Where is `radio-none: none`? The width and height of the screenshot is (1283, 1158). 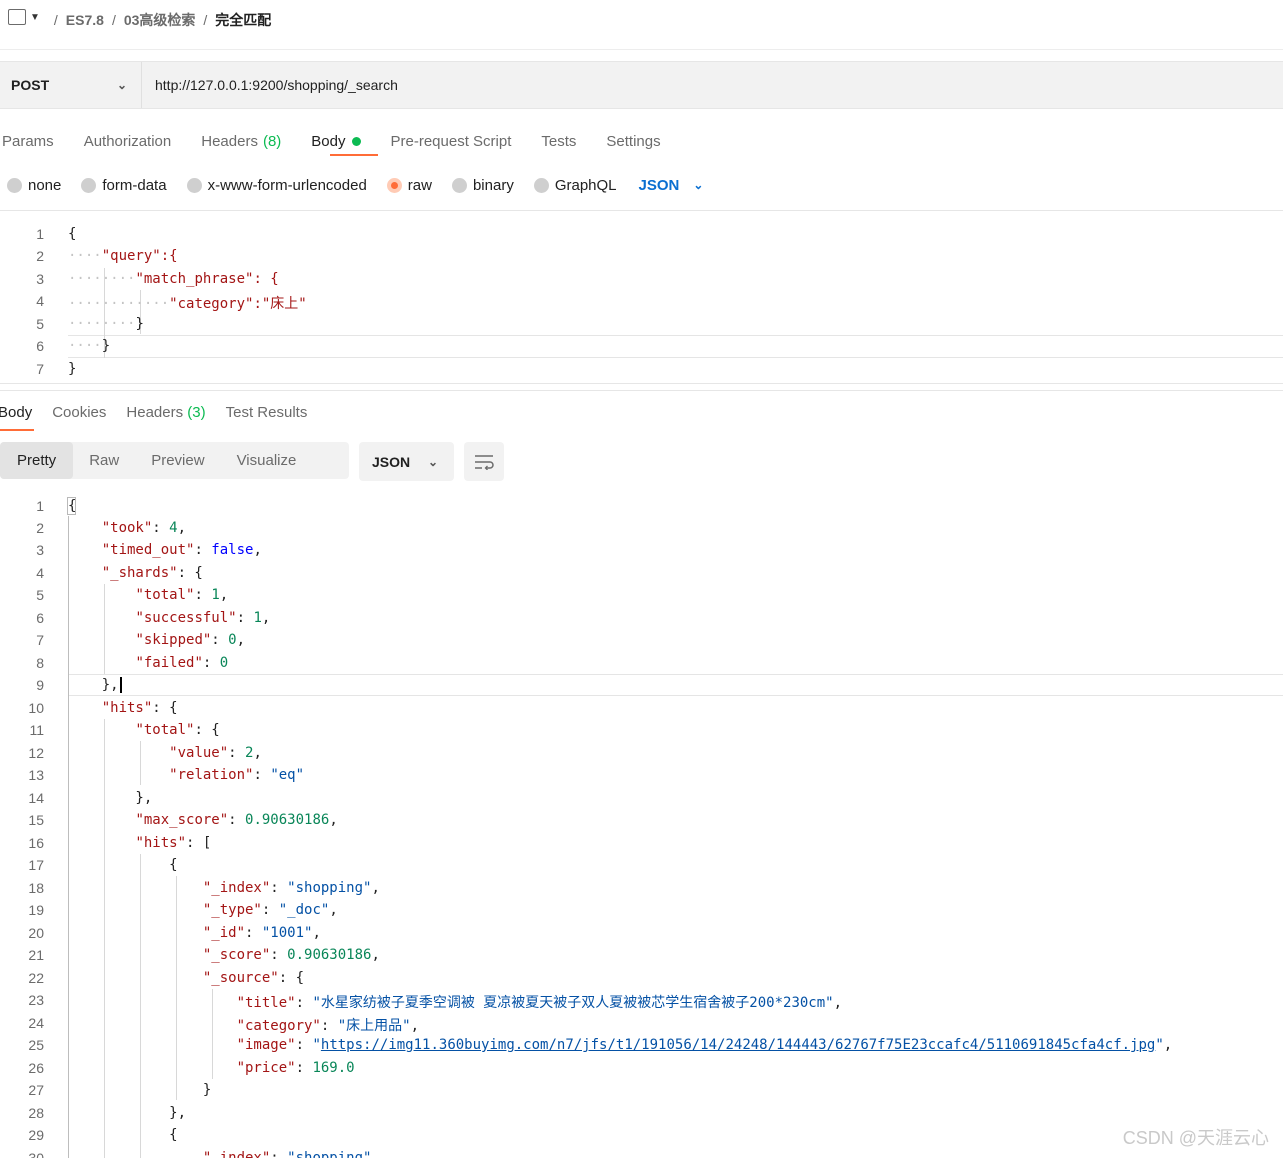
radio-none: none is located at coordinates (34, 185).